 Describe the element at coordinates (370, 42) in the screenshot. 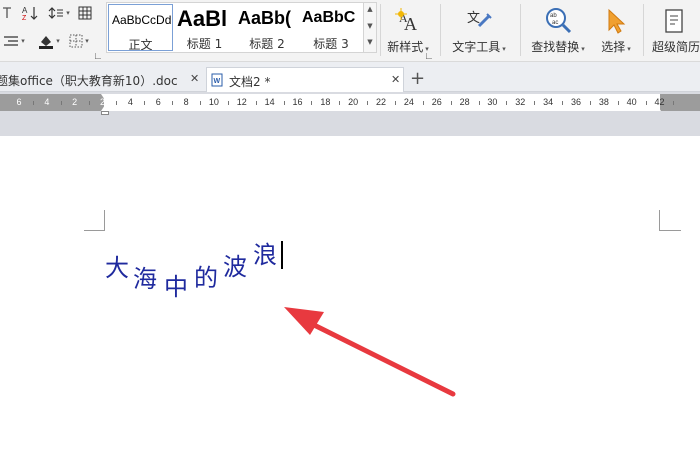

I see `gallery-expand-icon: ▼` at that location.